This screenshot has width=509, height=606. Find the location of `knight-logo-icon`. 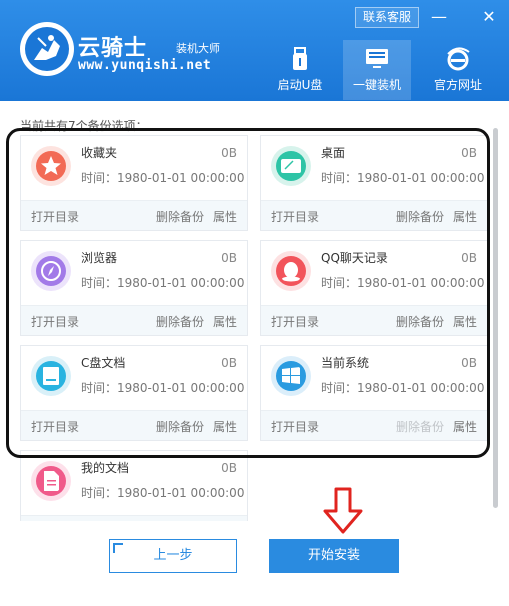

knight-logo-icon is located at coordinates (47, 49).